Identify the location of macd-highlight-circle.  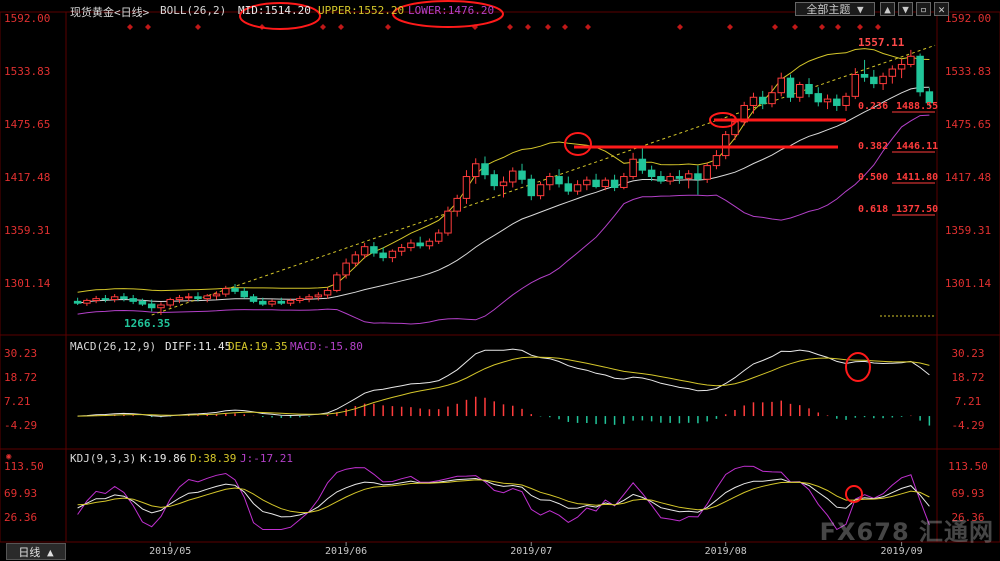
(858, 367).